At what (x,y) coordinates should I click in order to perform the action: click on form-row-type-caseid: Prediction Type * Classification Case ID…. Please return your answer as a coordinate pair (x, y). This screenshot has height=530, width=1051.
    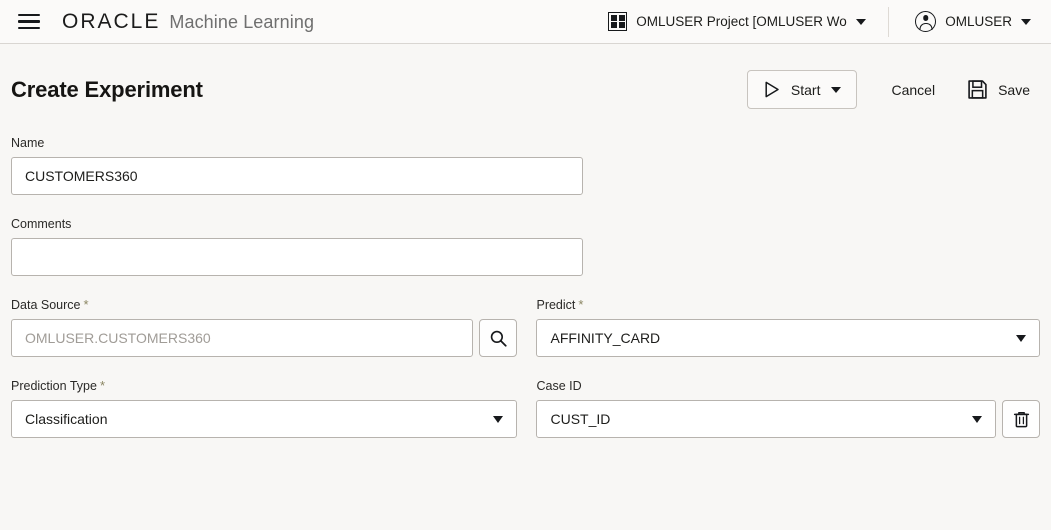
    Looking at the image, I should click on (525, 408).